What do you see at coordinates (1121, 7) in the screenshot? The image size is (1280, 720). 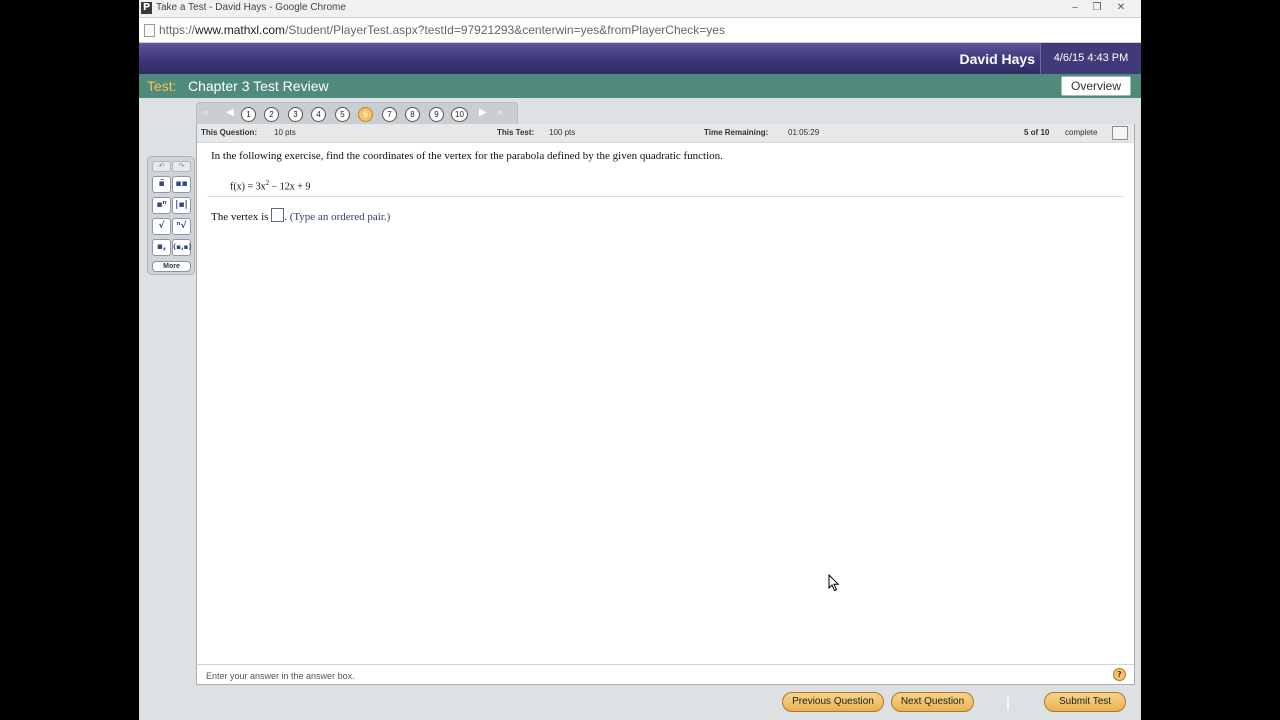 I see `close-icon: ✕` at bounding box center [1121, 7].